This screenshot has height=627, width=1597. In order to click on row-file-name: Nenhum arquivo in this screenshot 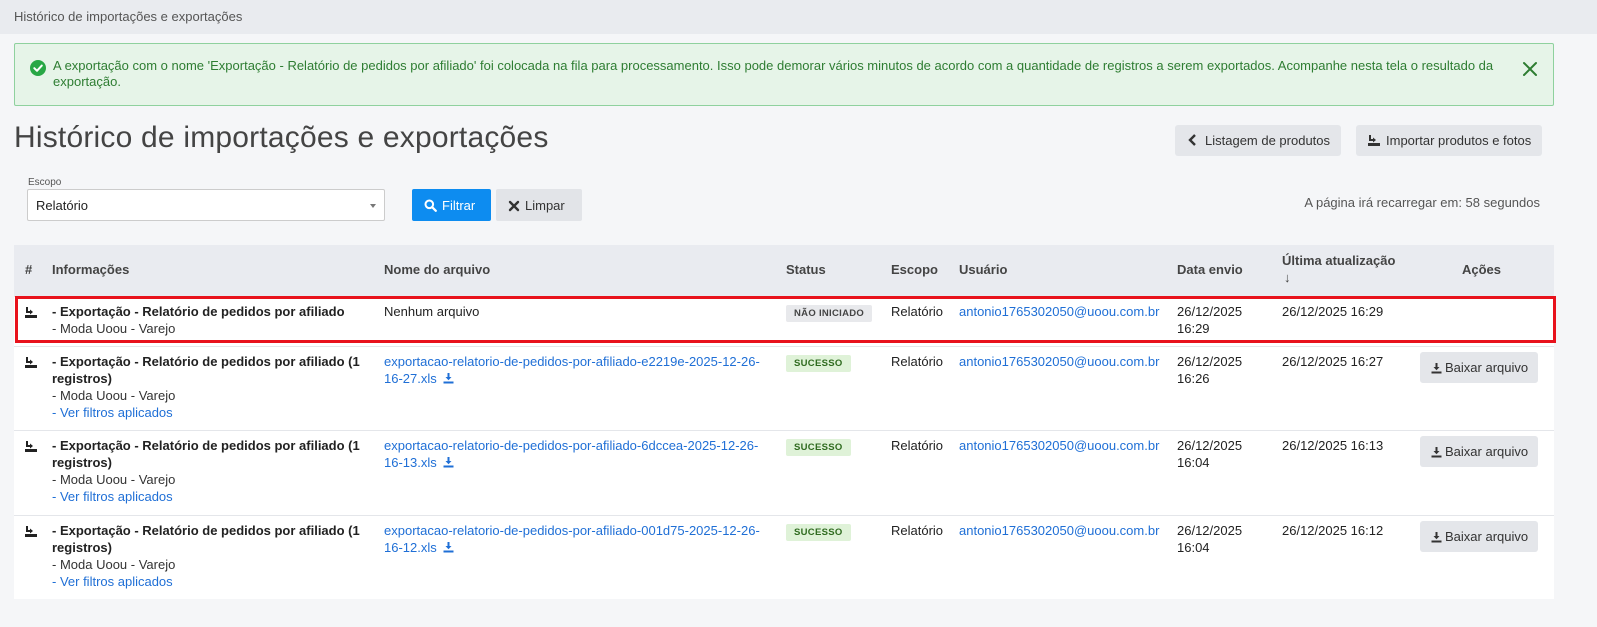, I will do `click(432, 311)`.